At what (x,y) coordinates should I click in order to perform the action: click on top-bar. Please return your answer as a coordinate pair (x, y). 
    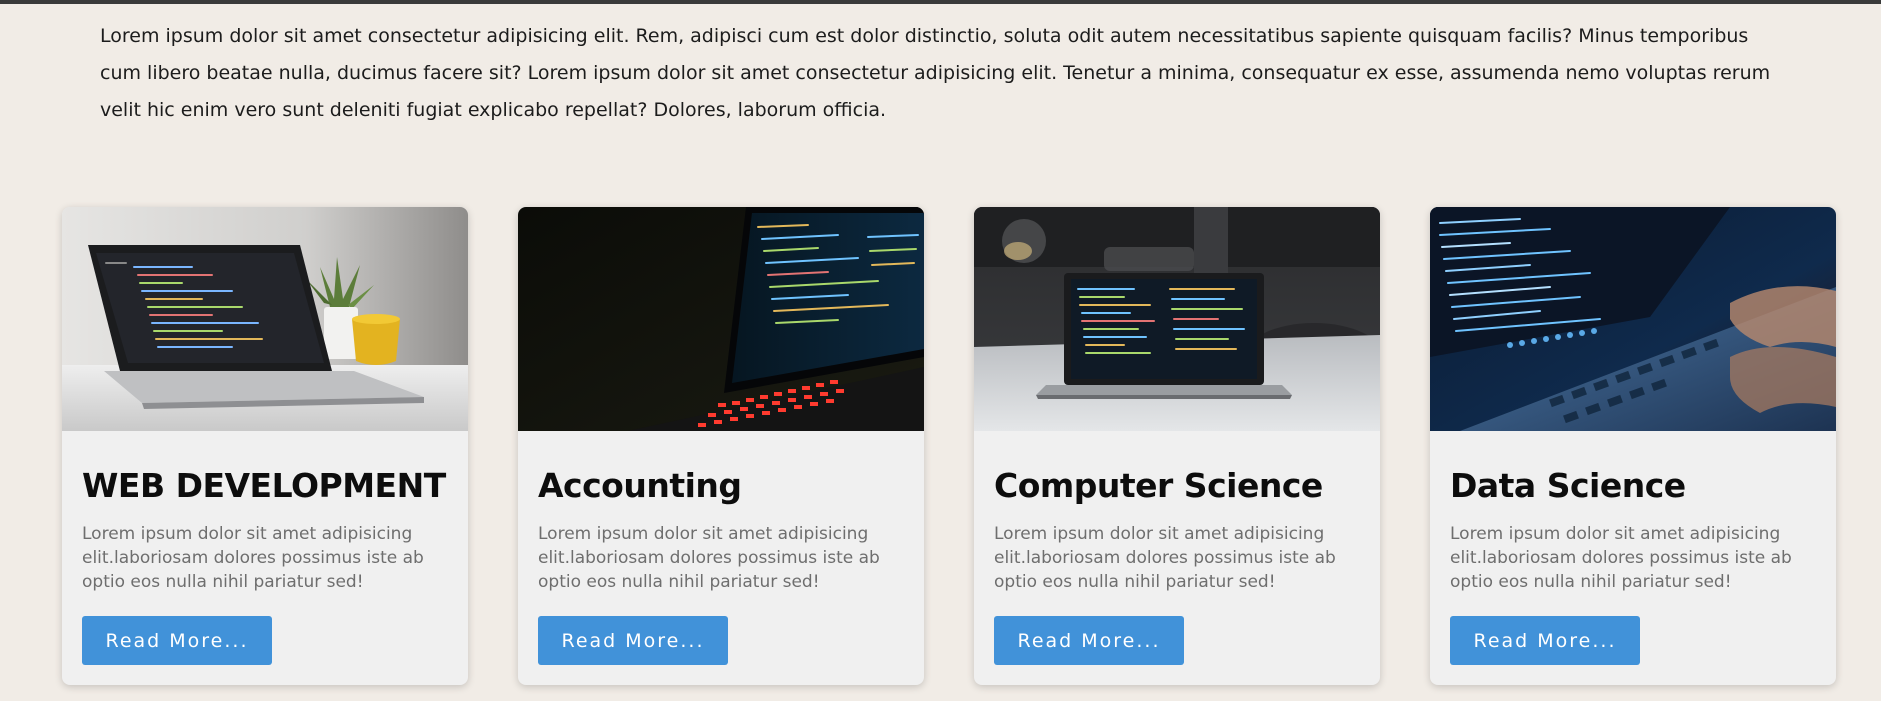
    Looking at the image, I should click on (940, 2).